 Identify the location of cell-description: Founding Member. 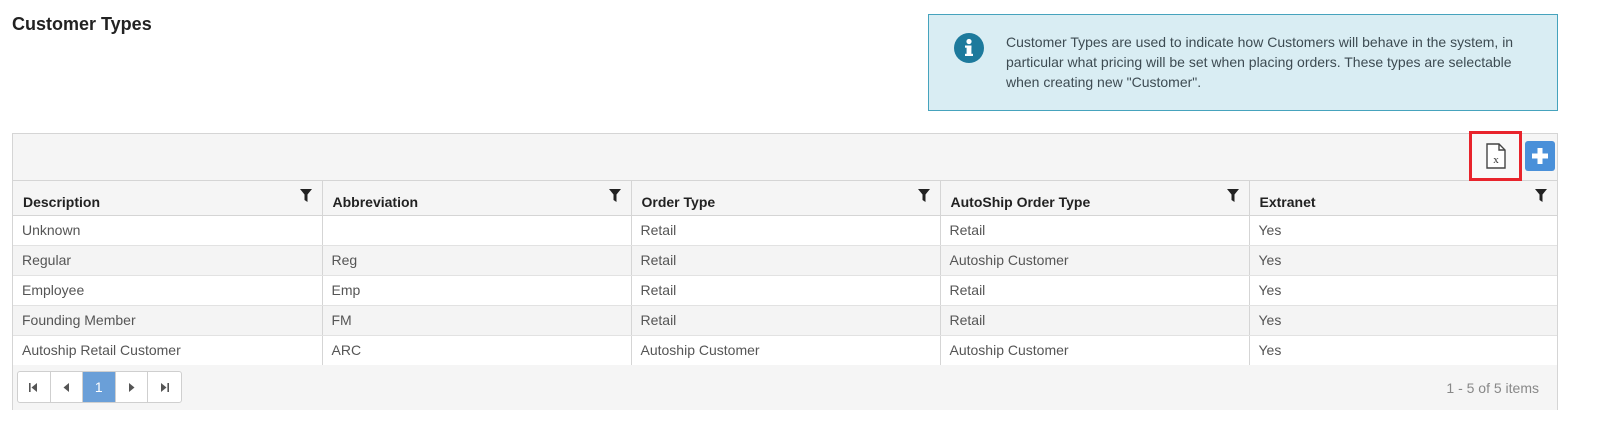
(167, 320).